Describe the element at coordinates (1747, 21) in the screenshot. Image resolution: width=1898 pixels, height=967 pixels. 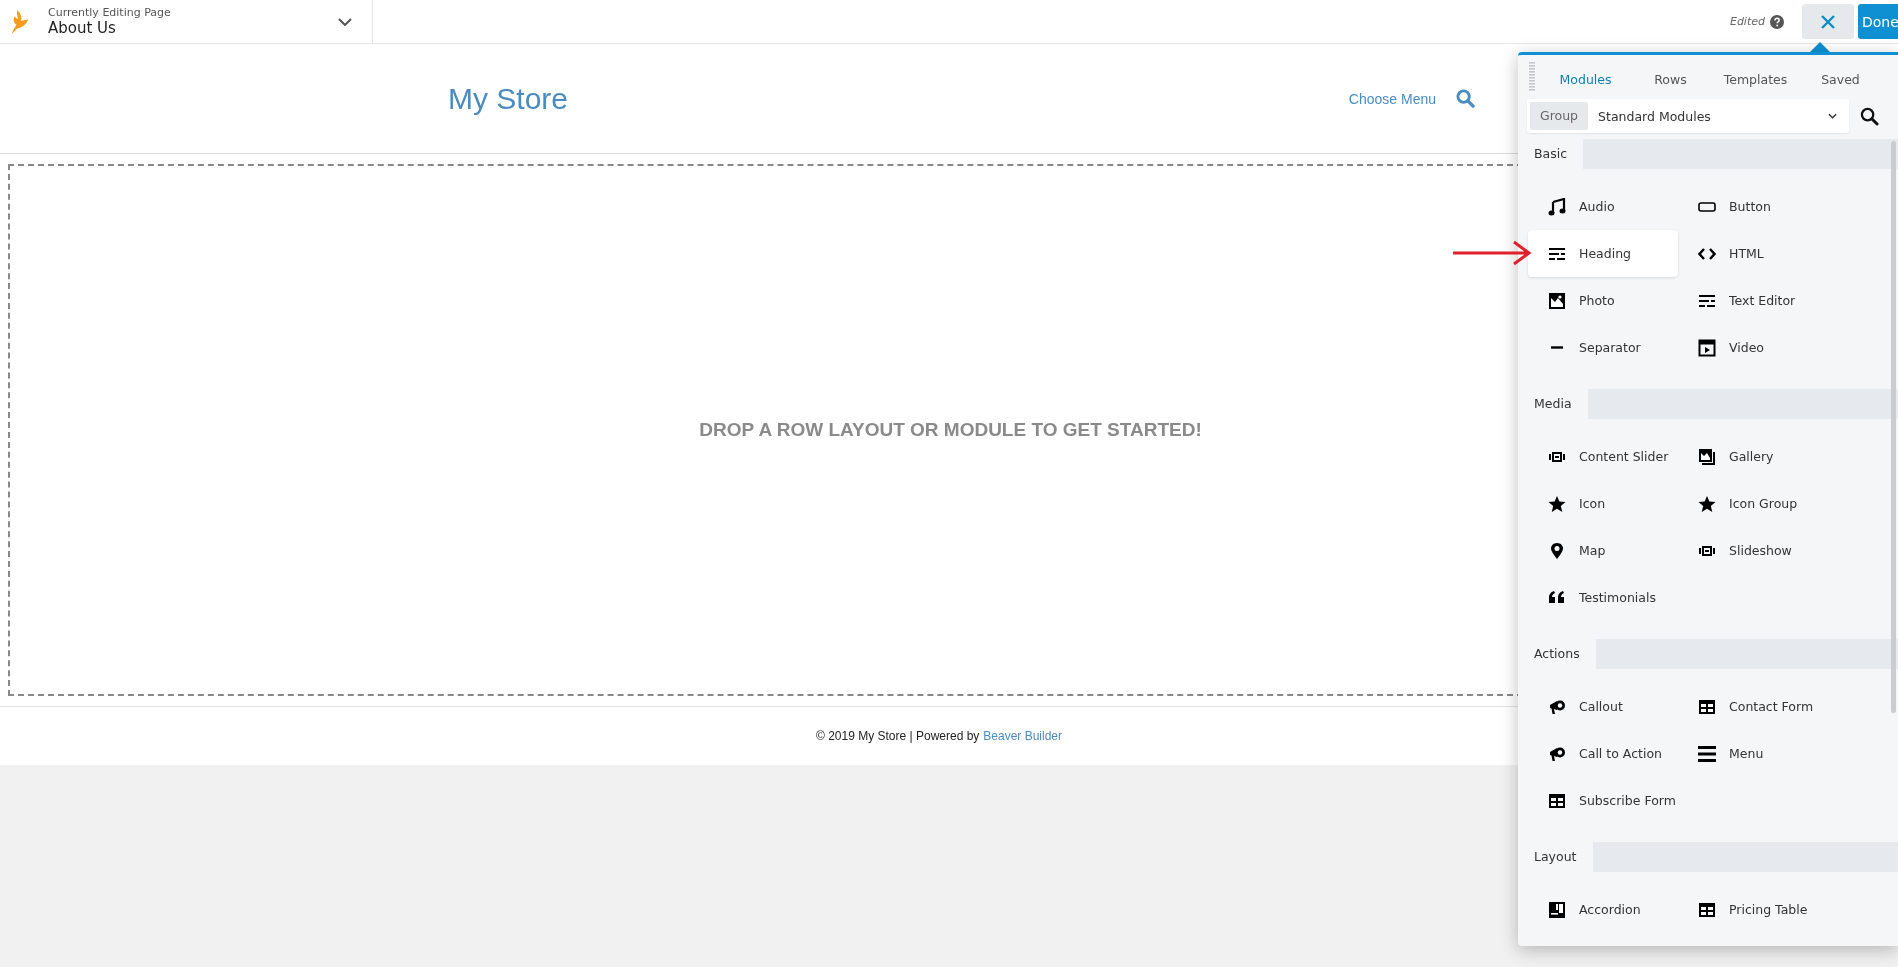
I see `edited-status: Edited` at that location.